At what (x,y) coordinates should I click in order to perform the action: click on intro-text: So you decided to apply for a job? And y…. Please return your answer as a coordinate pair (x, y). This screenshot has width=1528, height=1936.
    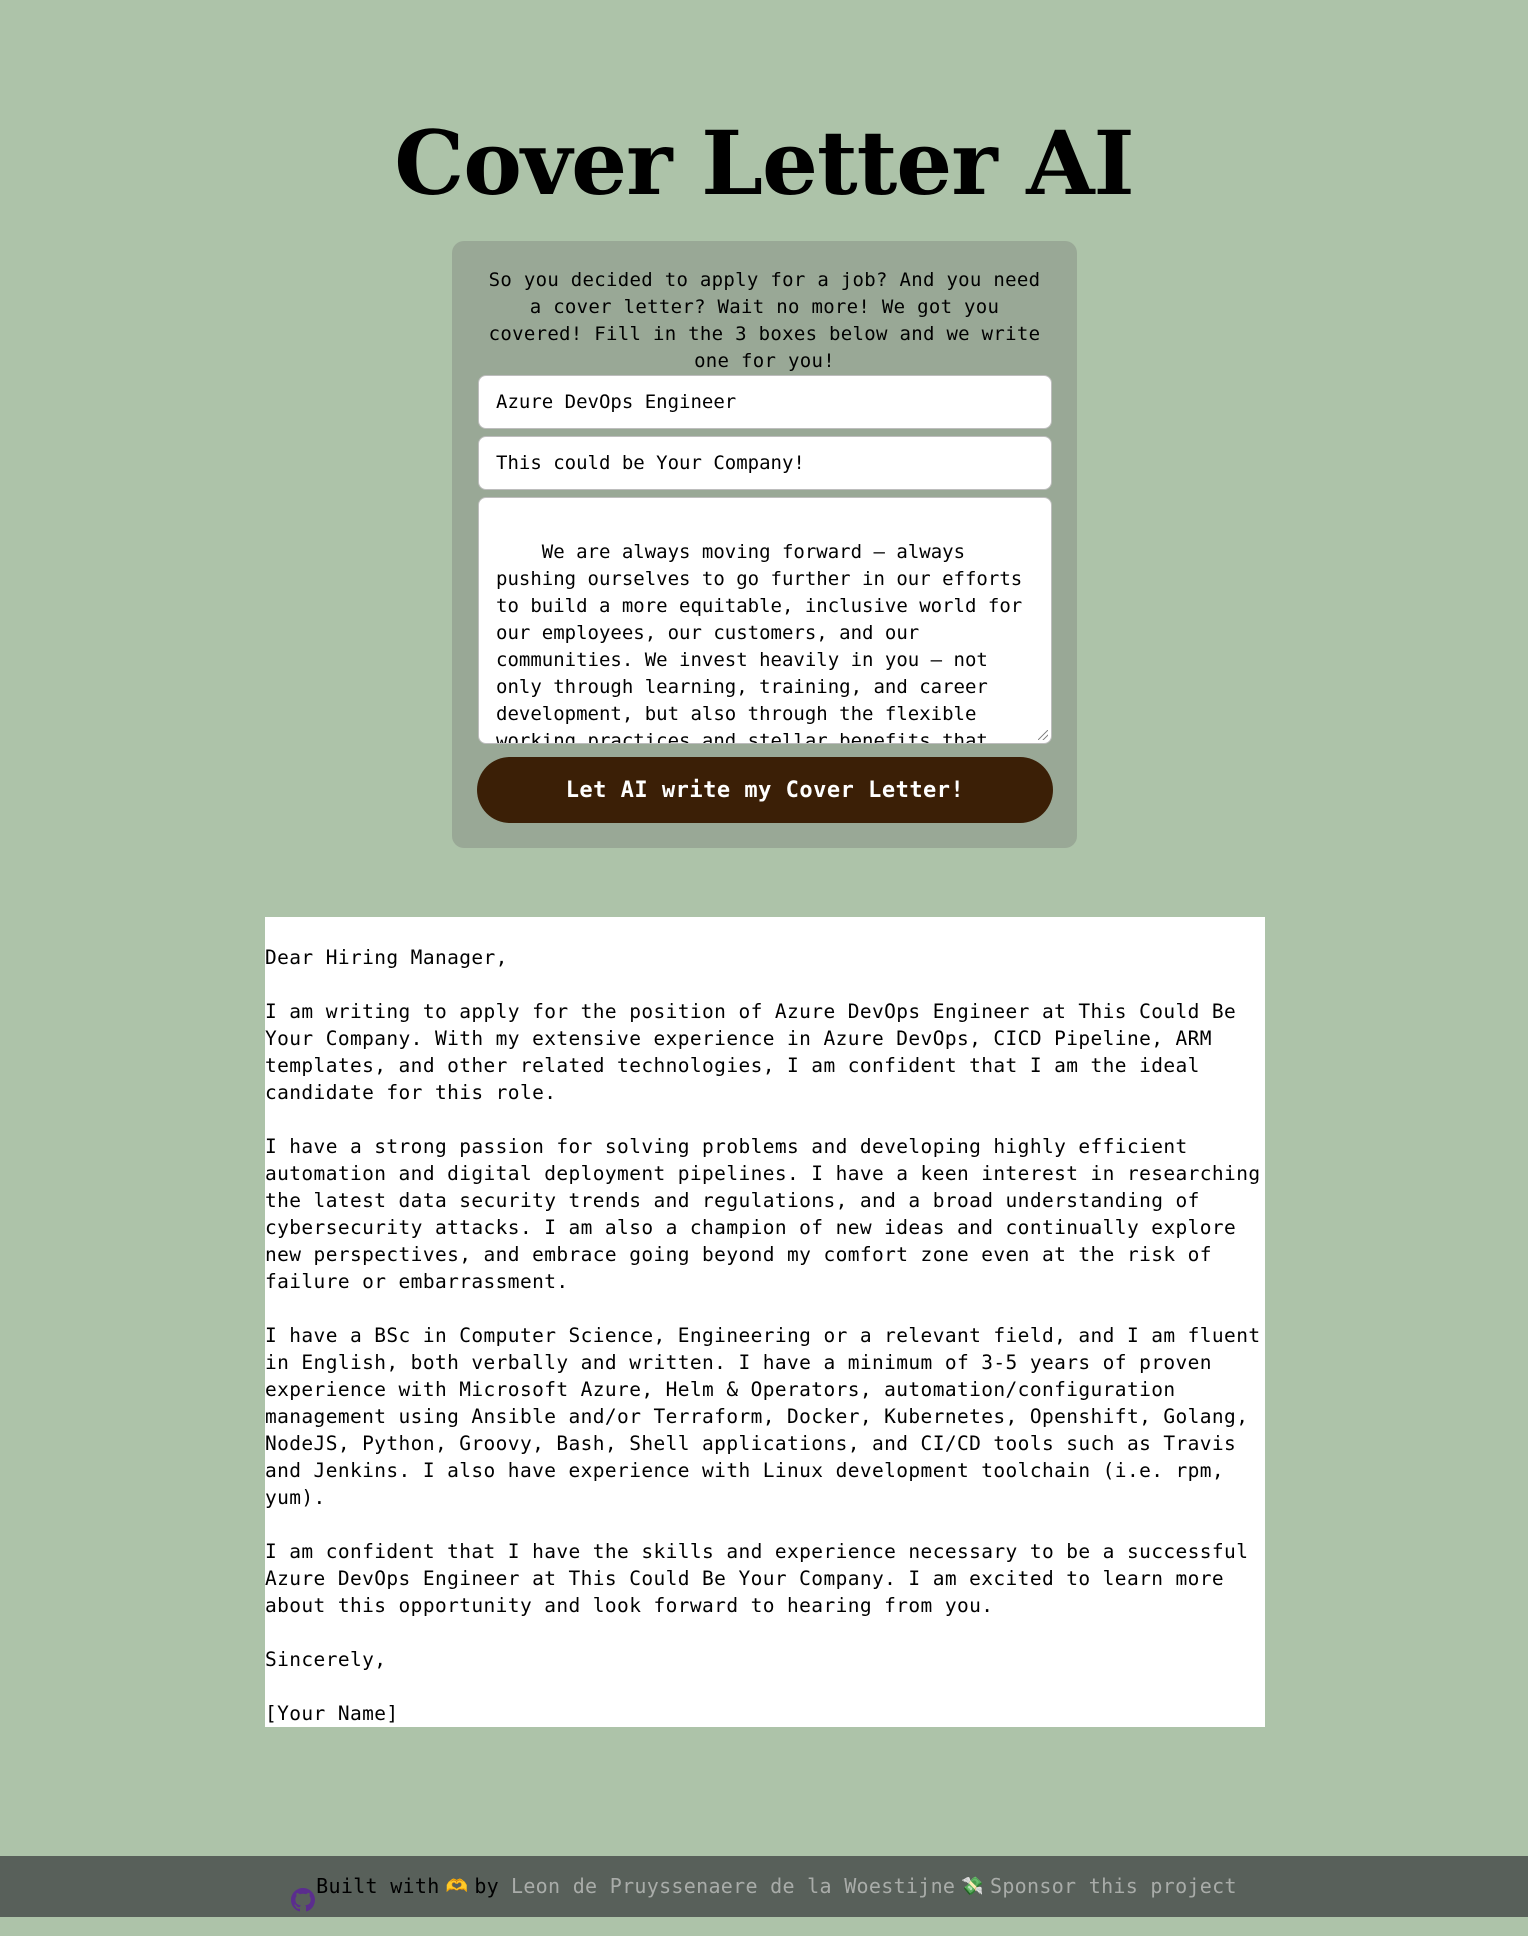
    Looking at the image, I should click on (764, 320).